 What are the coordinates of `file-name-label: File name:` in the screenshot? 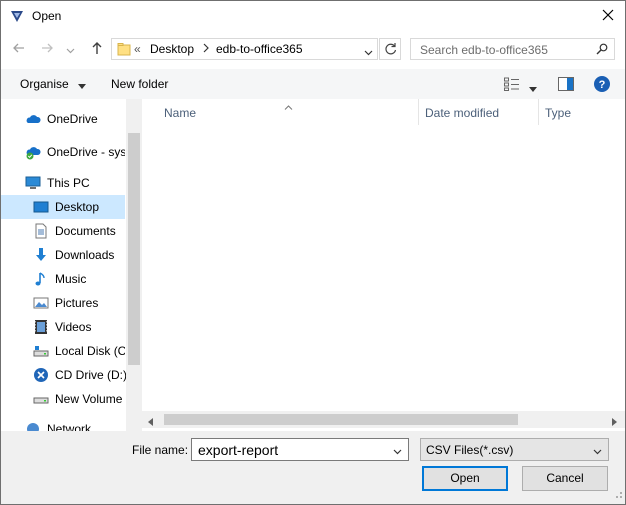 It's located at (160, 450).